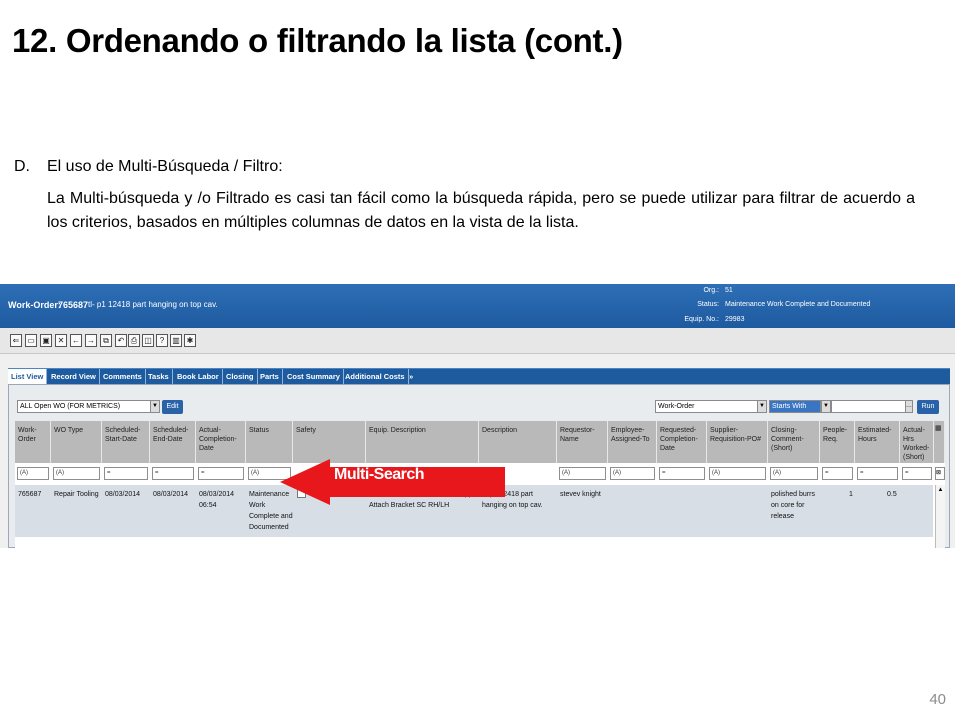 This screenshot has width=960, height=720. What do you see at coordinates (869, 406) in the screenshot?
I see `filter-value-input` at bounding box center [869, 406].